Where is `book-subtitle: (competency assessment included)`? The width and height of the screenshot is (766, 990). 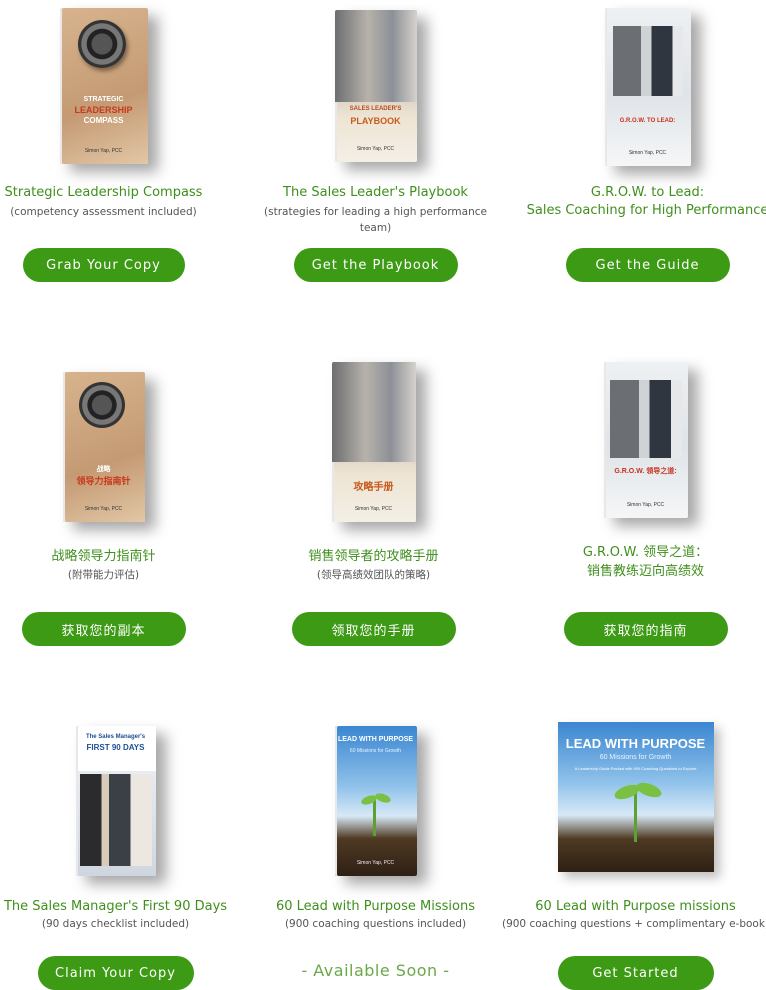
book-subtitle: (competency assessment included) is located at coordinates (103, 212).